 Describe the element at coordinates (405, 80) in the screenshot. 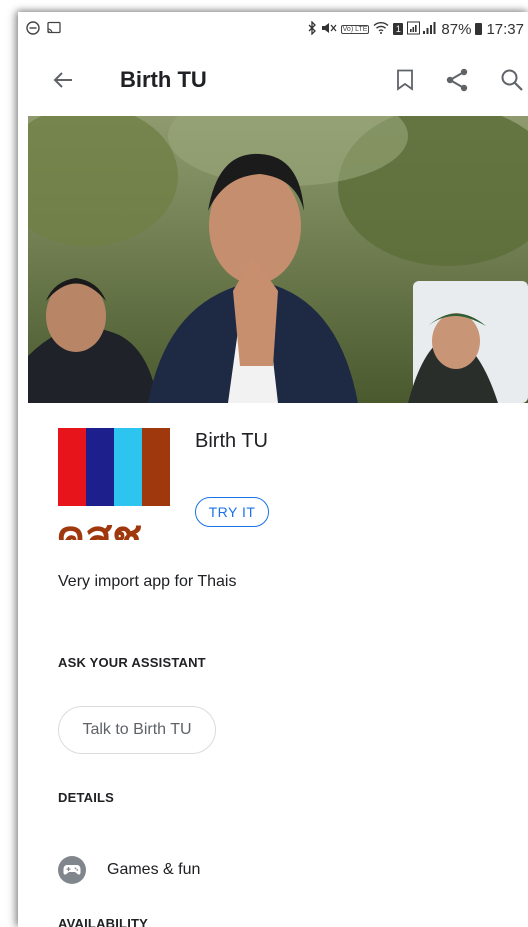

I see `bookmark-icon` at that location.